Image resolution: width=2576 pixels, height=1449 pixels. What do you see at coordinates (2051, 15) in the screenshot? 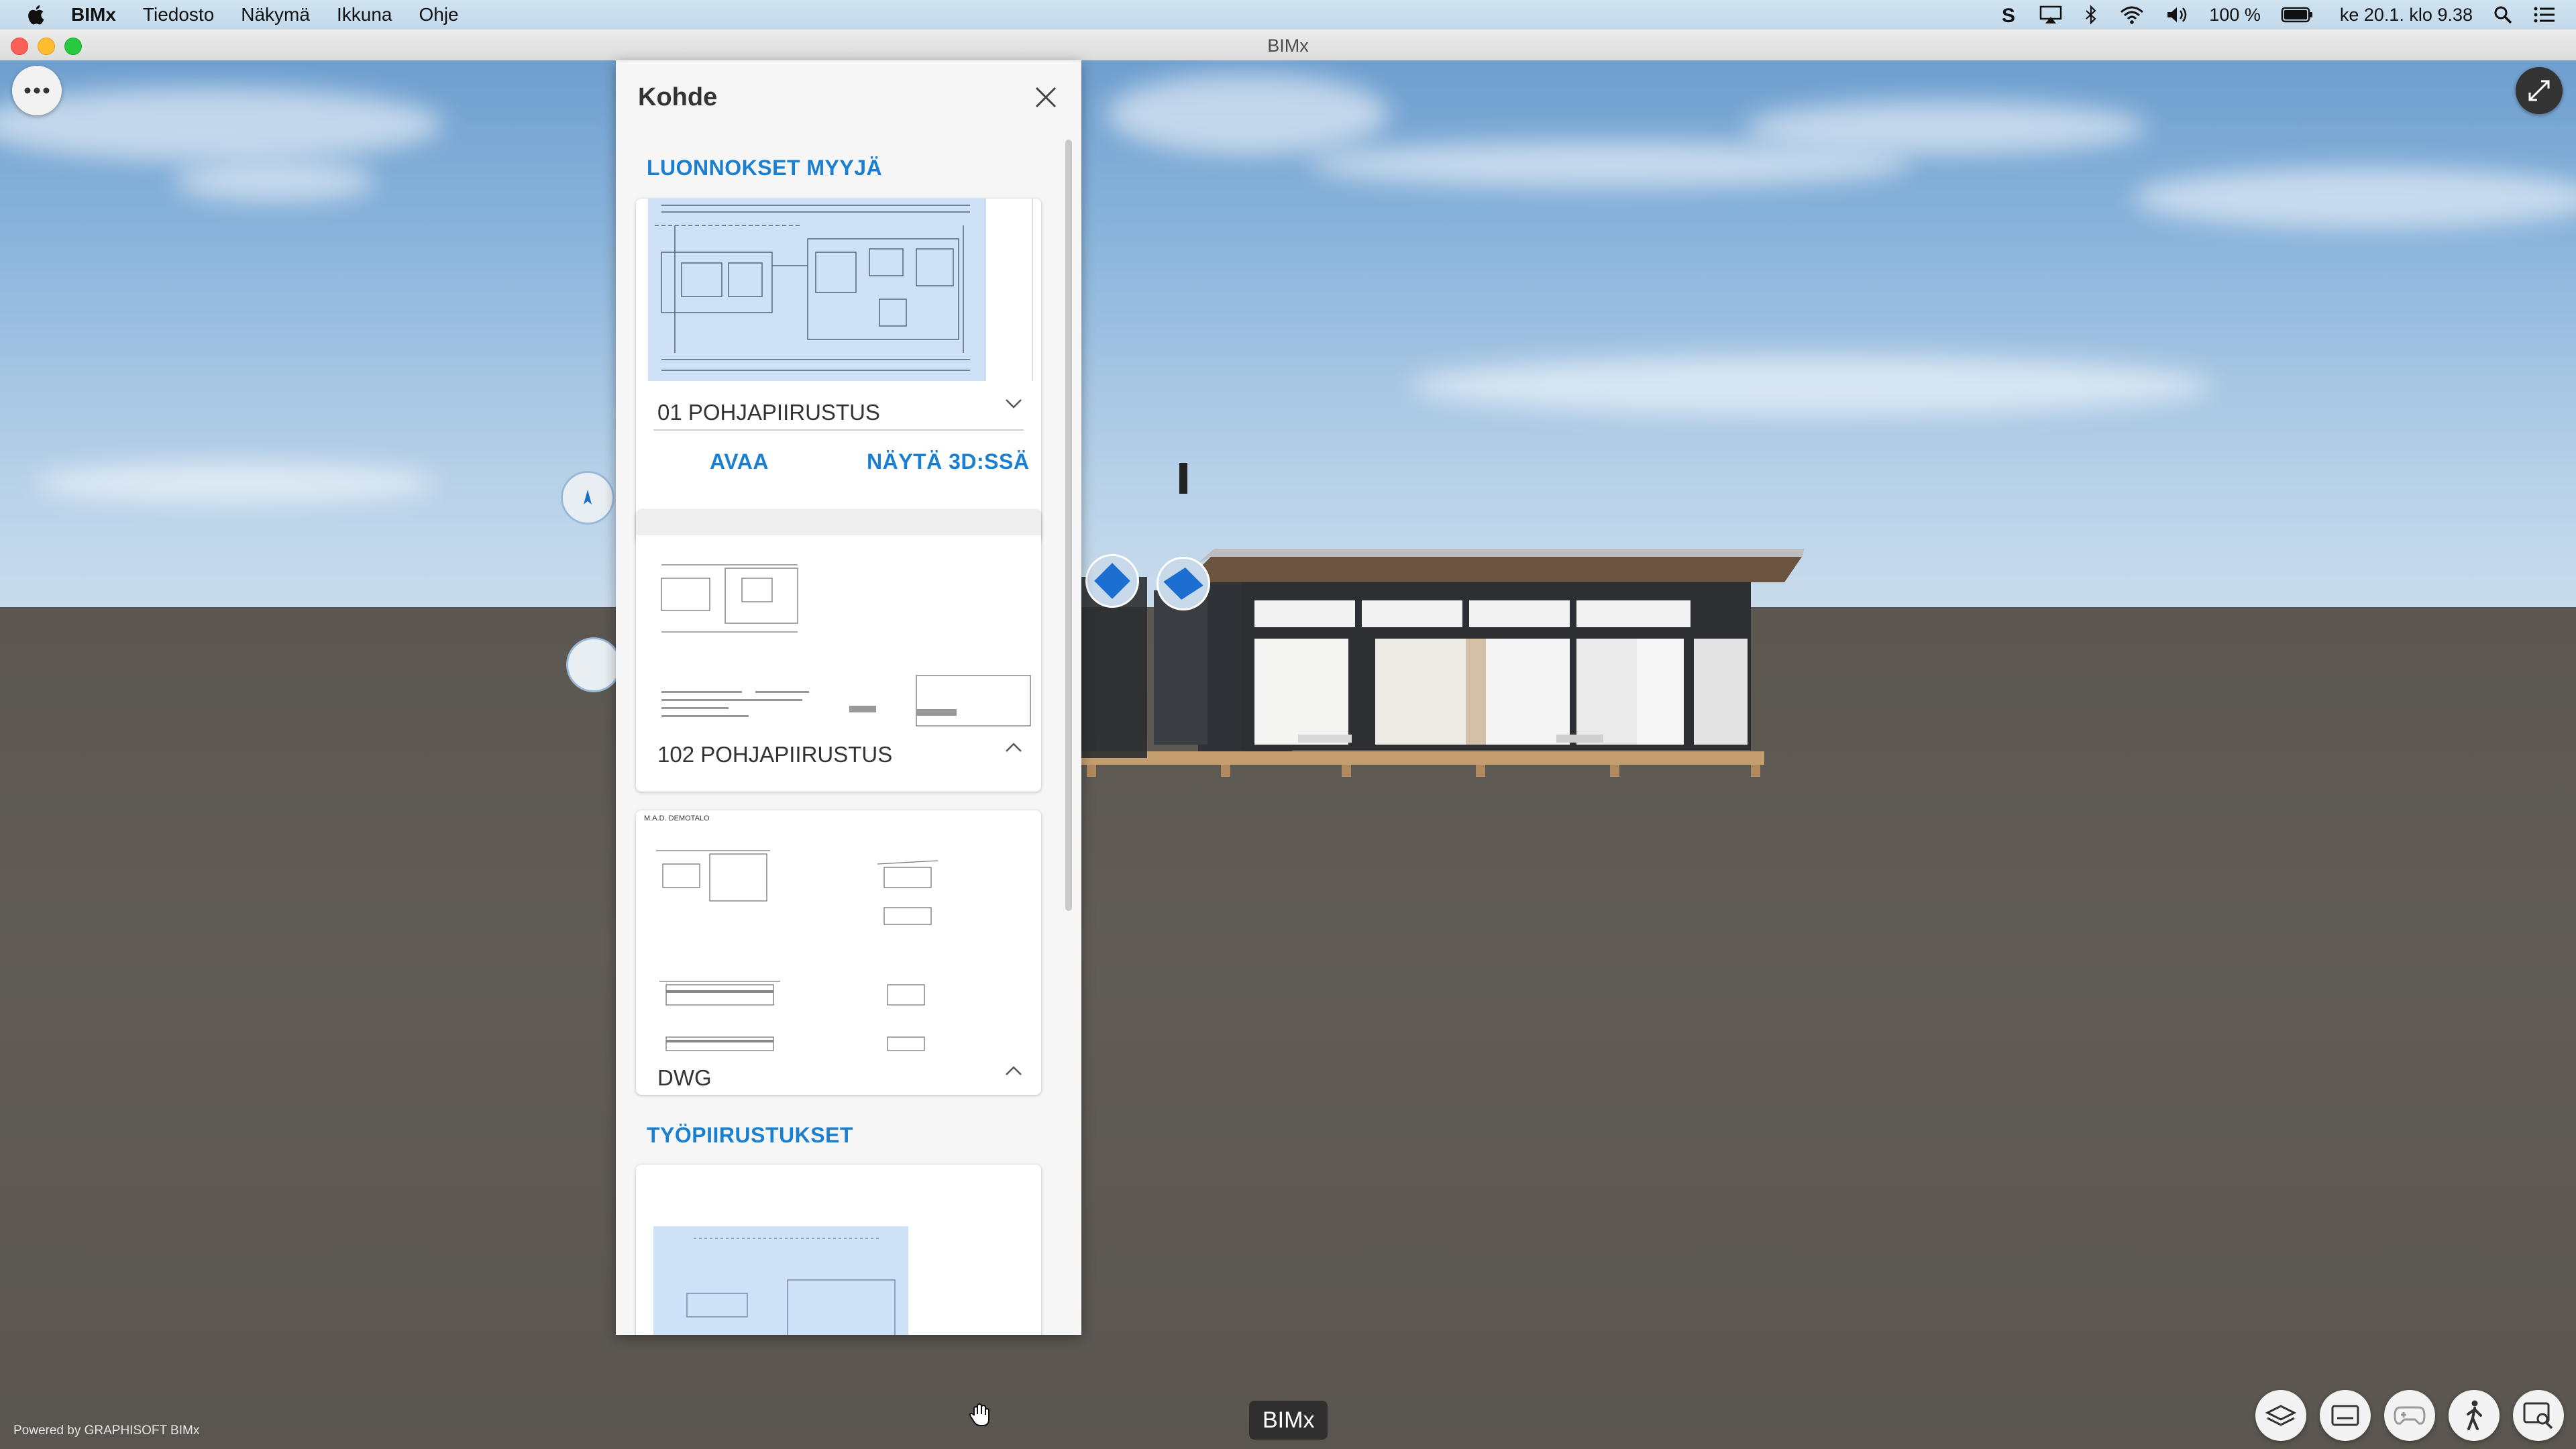
I see `airplay-icon` at bounding box center [2051, 15].